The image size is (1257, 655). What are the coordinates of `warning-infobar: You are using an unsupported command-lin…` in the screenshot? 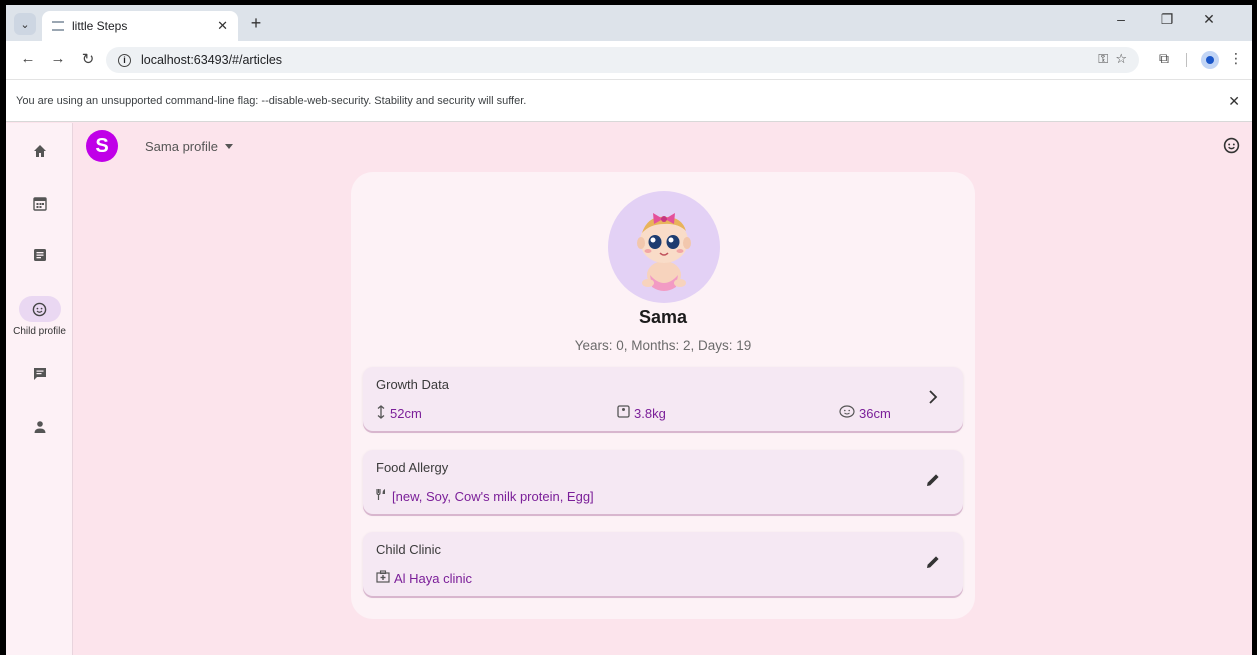 It's located at (629, 100).